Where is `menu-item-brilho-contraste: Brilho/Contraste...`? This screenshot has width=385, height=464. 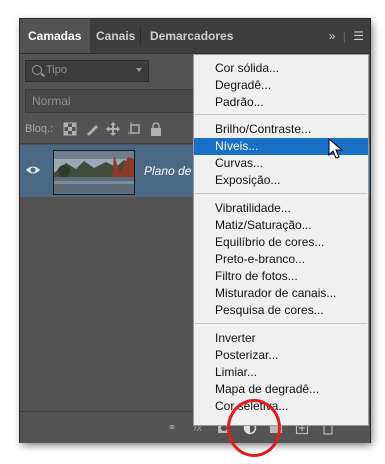
menu-item-brilho-contraste: Brilho/Contraste... is located at coordinates (281, 129).